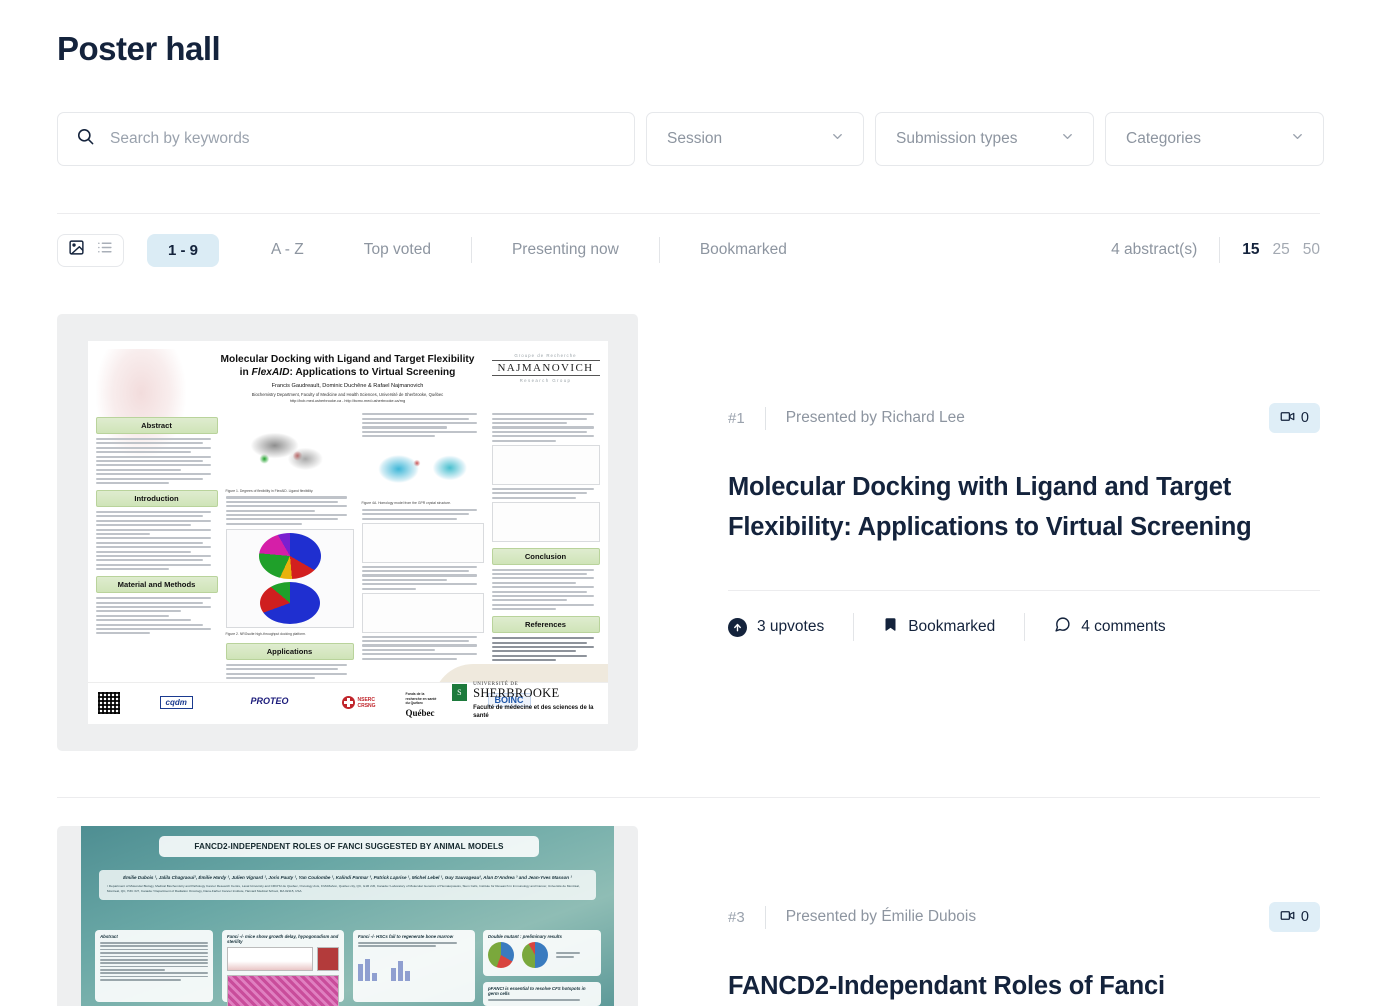  What do you see at coordinates (76, 250) in the screenshot?
I see `image-icon` at bounding box center [76, 250].